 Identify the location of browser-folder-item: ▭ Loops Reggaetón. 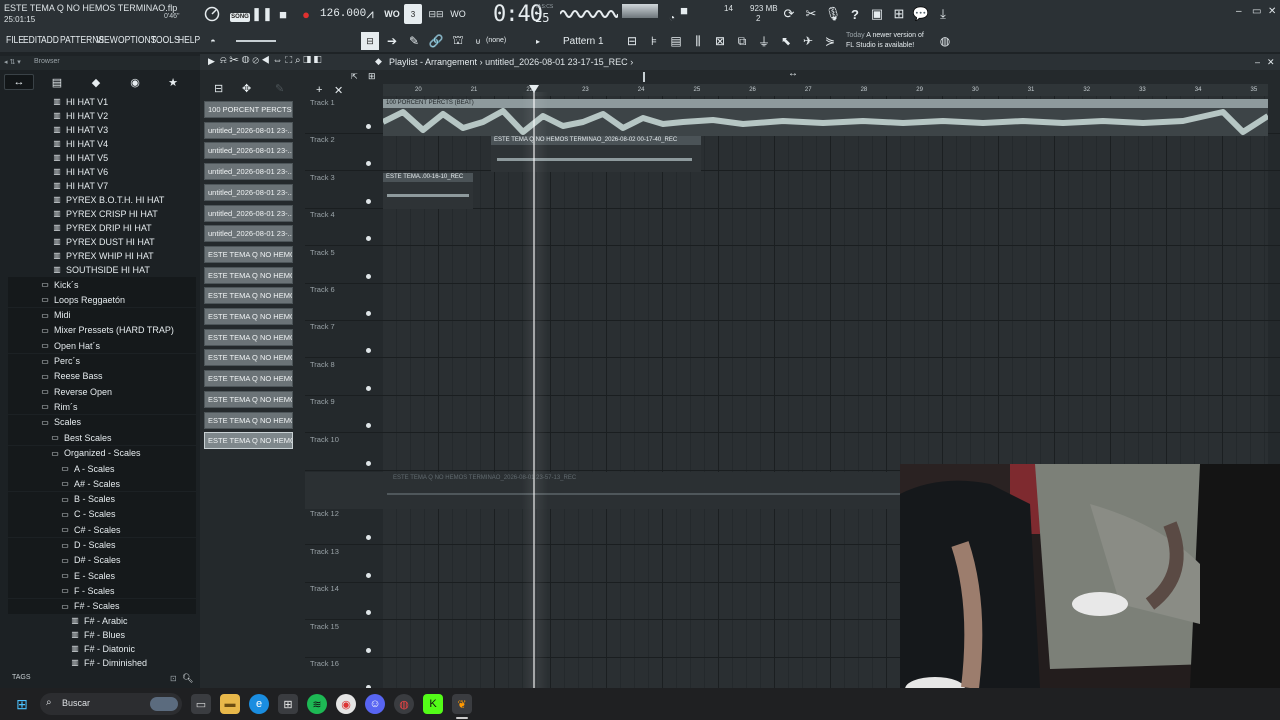
(82, 299).